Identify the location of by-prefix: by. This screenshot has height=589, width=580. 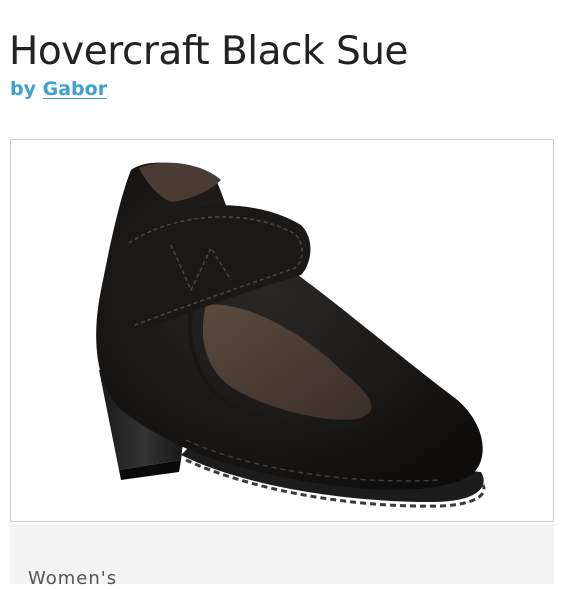
(23, 89).